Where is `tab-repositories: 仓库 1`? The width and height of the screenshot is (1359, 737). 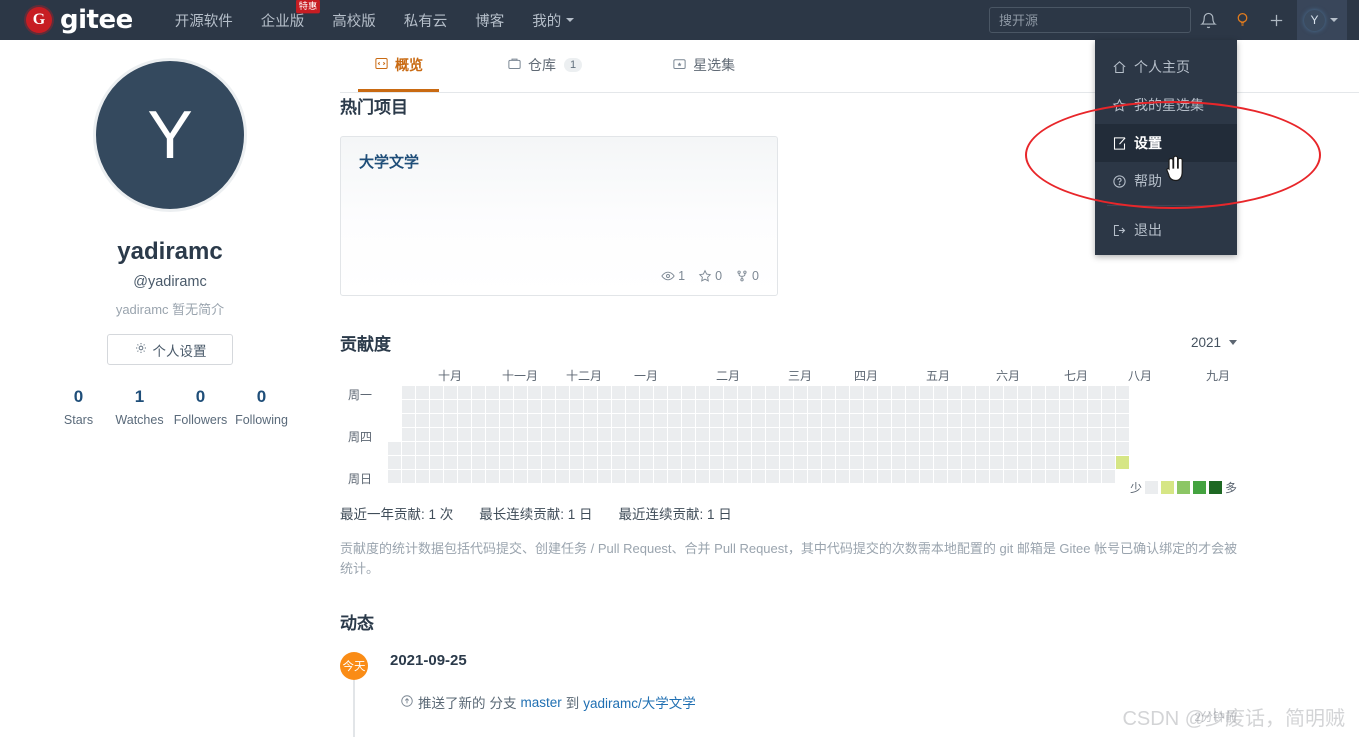
tab-repositories: 仓库 1 is located at coordinates (544, 66).